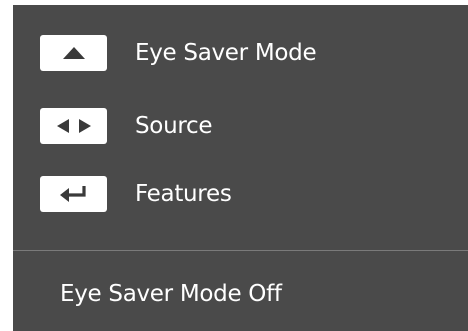 The image size is (468, 331). I want to click on menu-item-label: Source, so click(174, 126).